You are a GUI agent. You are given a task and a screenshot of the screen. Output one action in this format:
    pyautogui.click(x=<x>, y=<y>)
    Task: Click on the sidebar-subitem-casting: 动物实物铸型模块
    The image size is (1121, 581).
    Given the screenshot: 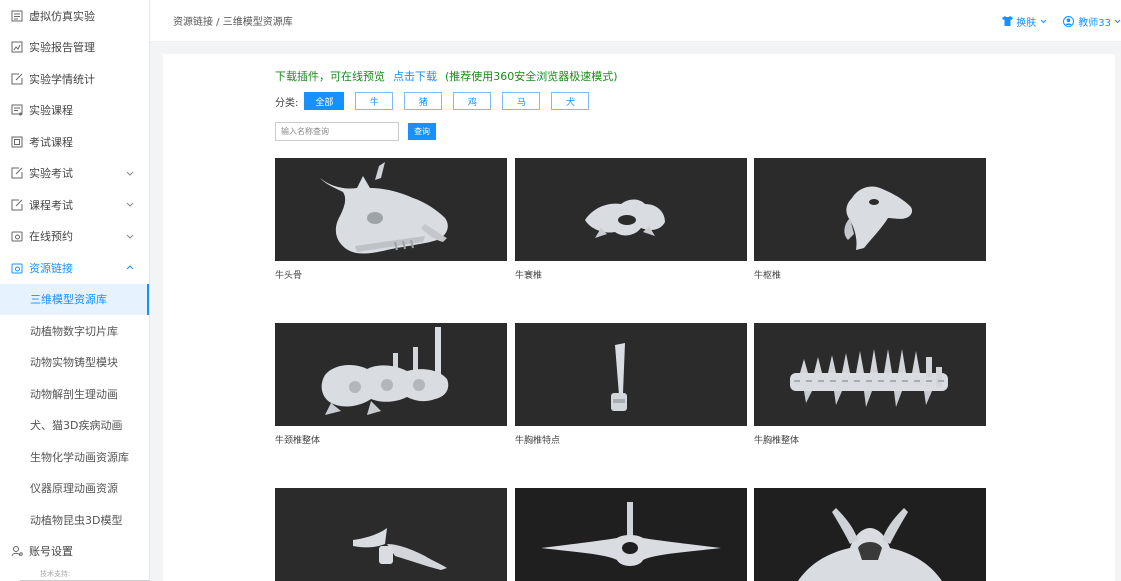 What is the action you would take?
    pyautogui.click(x=74, y=363)
    